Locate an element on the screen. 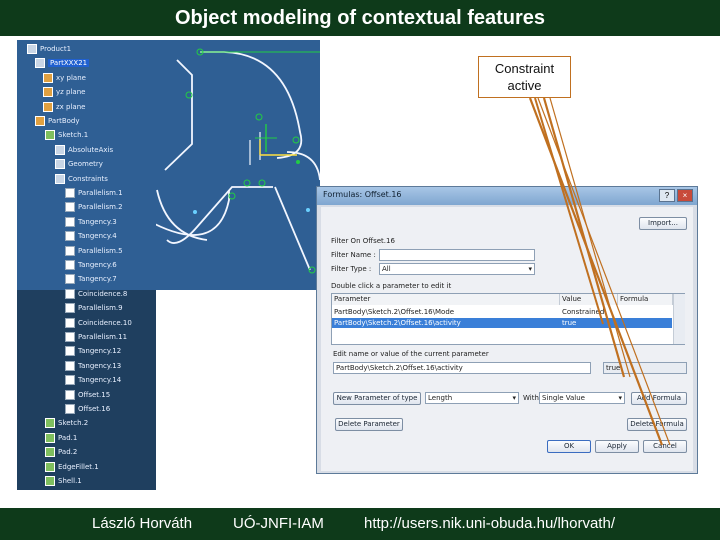 This screenshot has width=720, height=540. parameter-type-select: Length ▾ is located at coordinates (472, 398).